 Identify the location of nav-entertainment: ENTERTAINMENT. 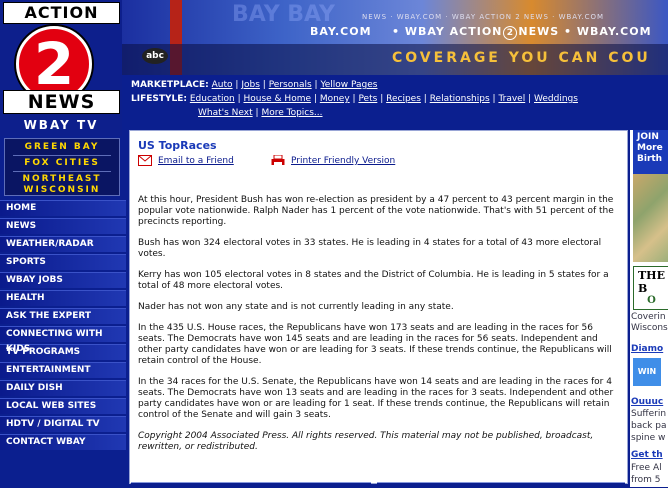
(63, 370).